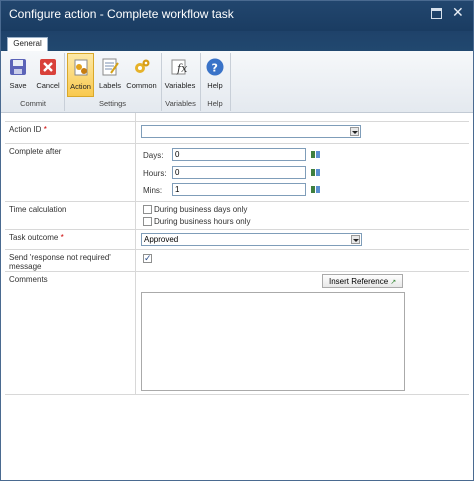 This screenshot has height=481, width=474. I want to click on group-variables-label: Variables, so click(180, 103).